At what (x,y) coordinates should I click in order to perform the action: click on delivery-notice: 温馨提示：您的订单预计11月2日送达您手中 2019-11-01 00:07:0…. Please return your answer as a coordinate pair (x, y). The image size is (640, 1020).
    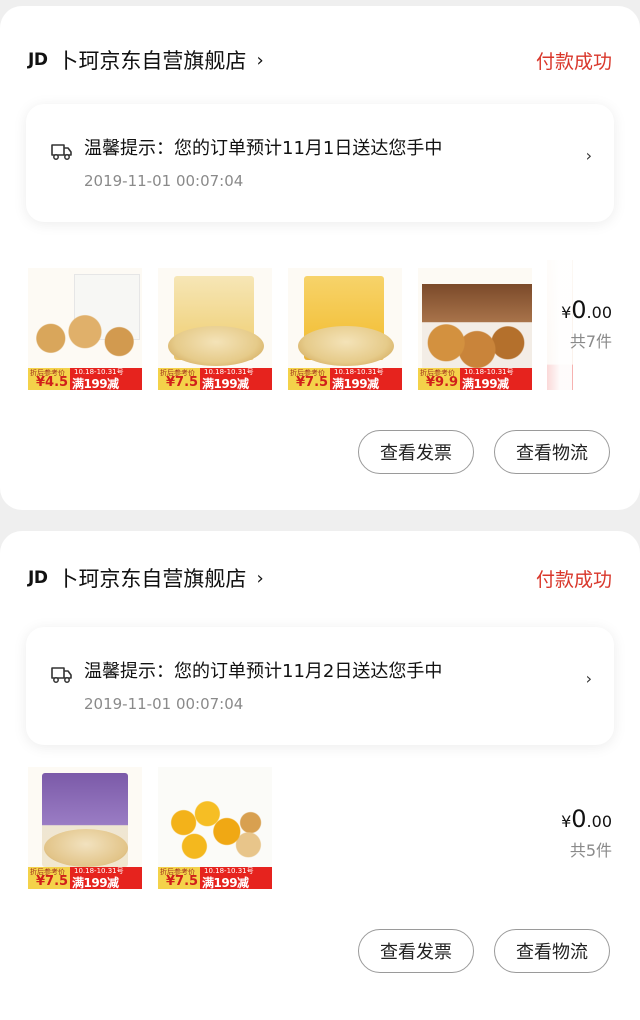
    Looking at the image, I should click on (320, 686).